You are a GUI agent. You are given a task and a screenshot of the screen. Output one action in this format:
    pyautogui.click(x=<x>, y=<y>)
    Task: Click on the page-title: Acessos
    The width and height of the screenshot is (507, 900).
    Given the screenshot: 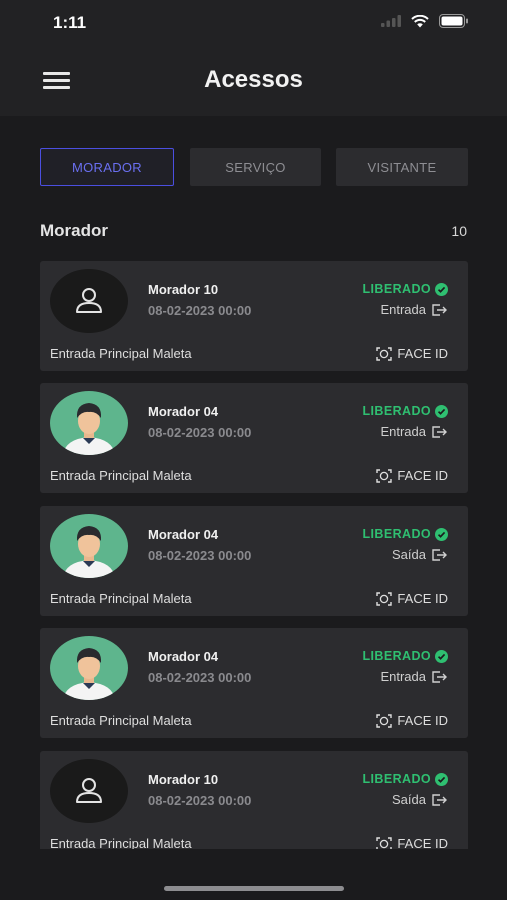 What is the action you would take?
    pyautogui.click(x=253, y=79)
    